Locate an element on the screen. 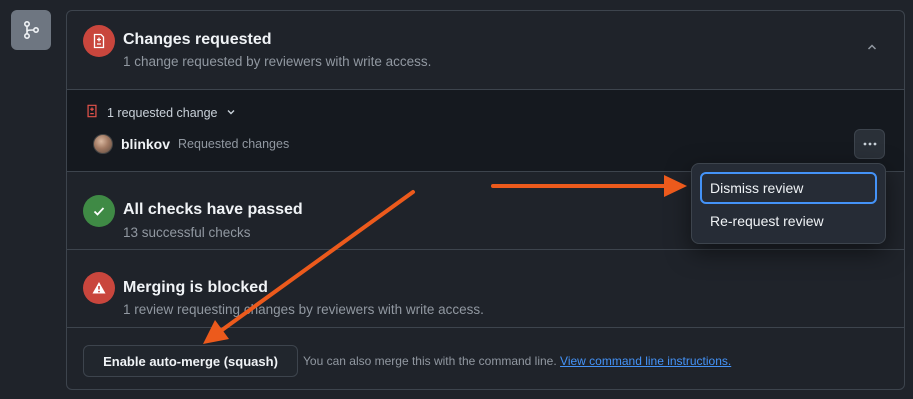  reviewer-row: blinkov Requested changes is located at coordinates (191, 144).